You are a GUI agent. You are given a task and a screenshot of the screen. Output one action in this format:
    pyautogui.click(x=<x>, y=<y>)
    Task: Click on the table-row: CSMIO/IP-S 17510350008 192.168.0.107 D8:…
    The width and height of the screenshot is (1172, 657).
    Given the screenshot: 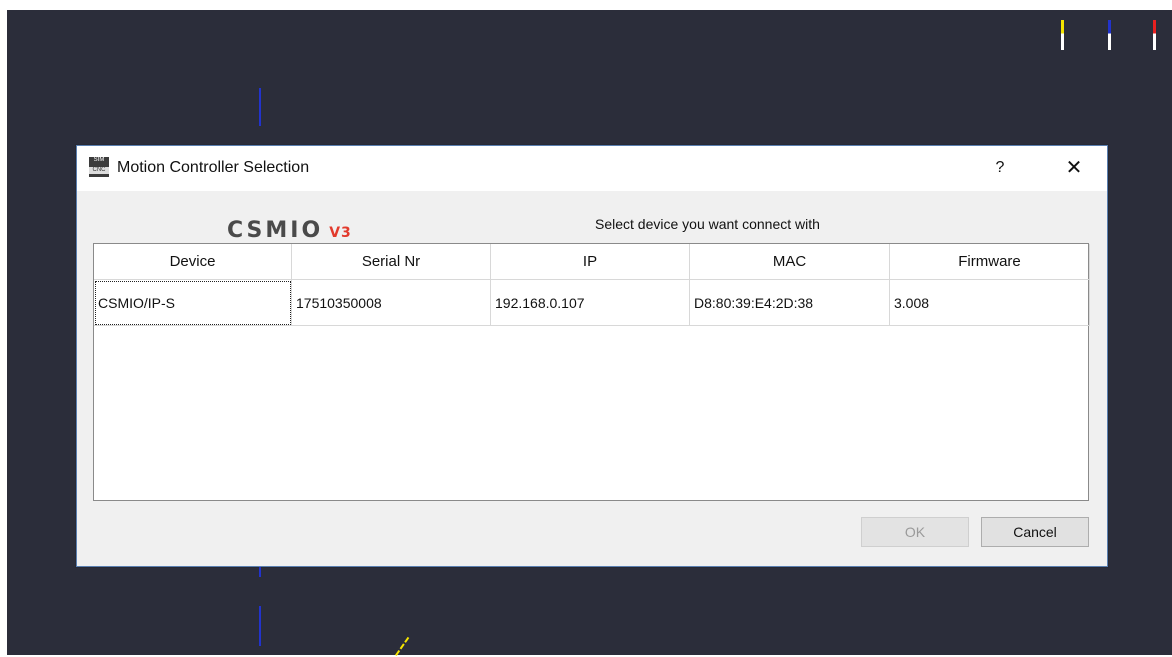 What is the action you would take?
    pyautogui.click(x=592, y=303)
    